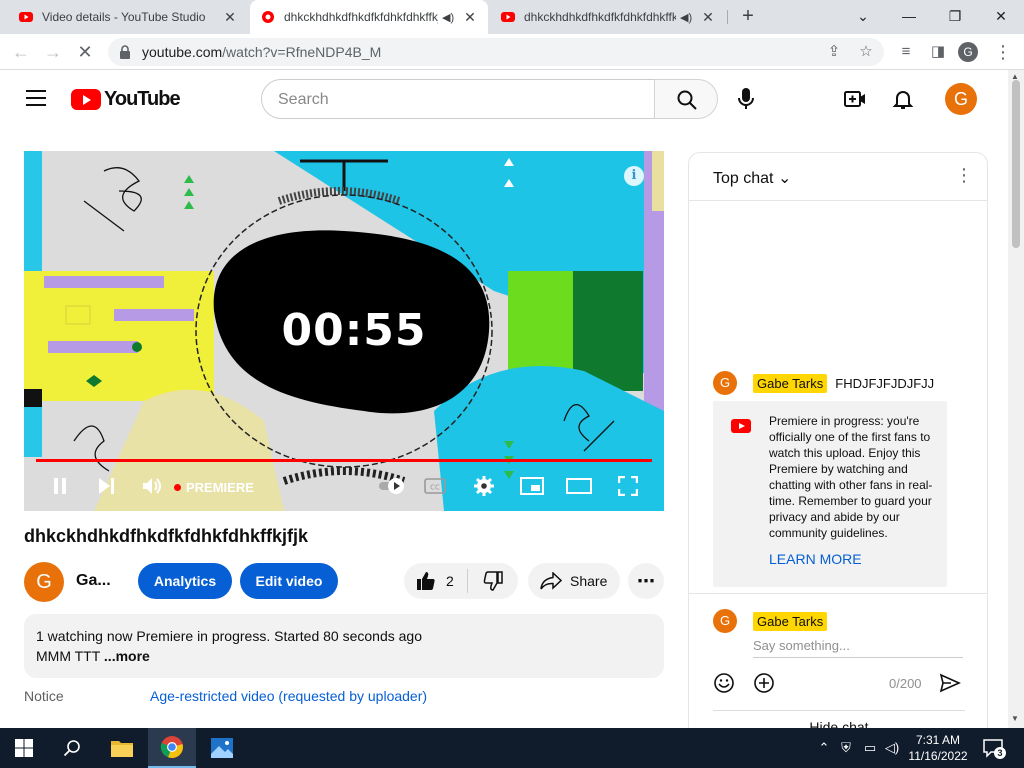 The width and height of the screenshot is (1024, 768). I want to click on send-icon, so click(950, 683).